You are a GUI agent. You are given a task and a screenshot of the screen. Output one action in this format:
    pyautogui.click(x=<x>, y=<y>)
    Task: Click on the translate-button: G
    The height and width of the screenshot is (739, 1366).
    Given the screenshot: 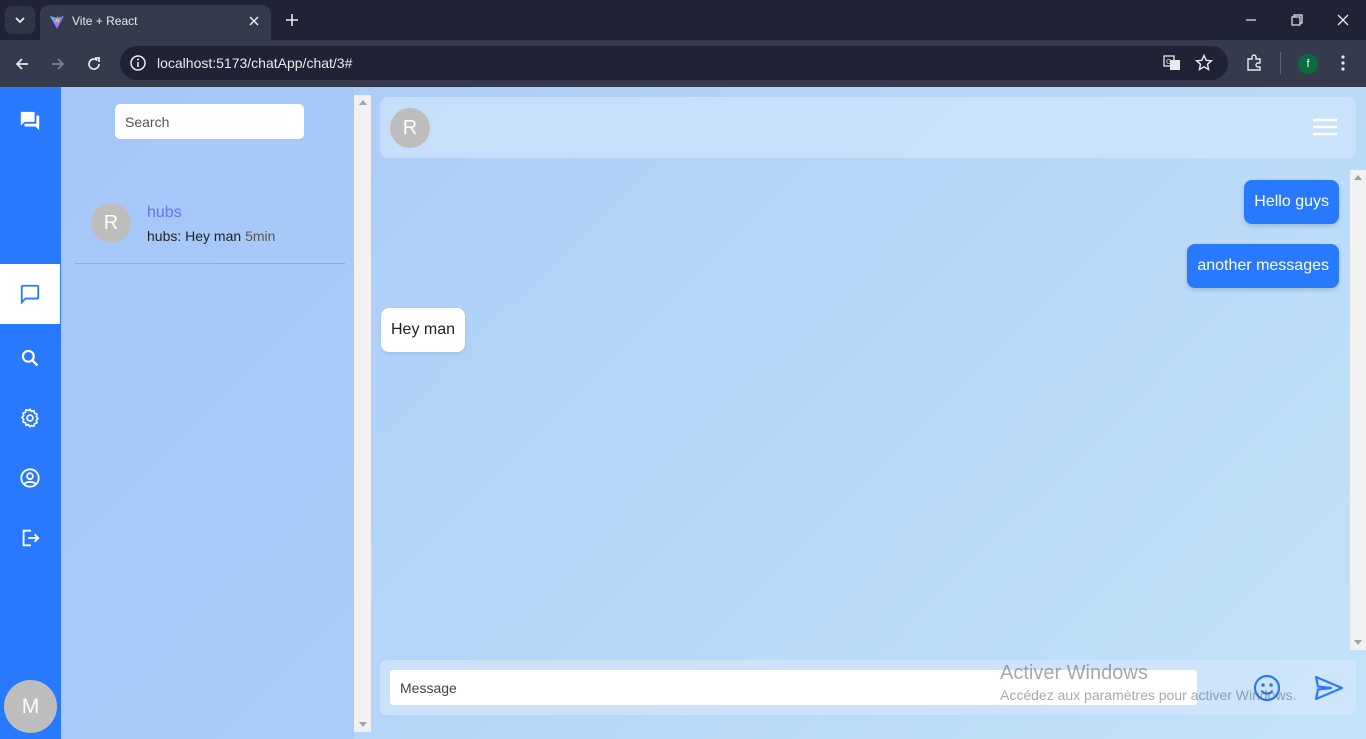 What is the action you would take?
    pyautogui.click(x=1172, y=63)
    